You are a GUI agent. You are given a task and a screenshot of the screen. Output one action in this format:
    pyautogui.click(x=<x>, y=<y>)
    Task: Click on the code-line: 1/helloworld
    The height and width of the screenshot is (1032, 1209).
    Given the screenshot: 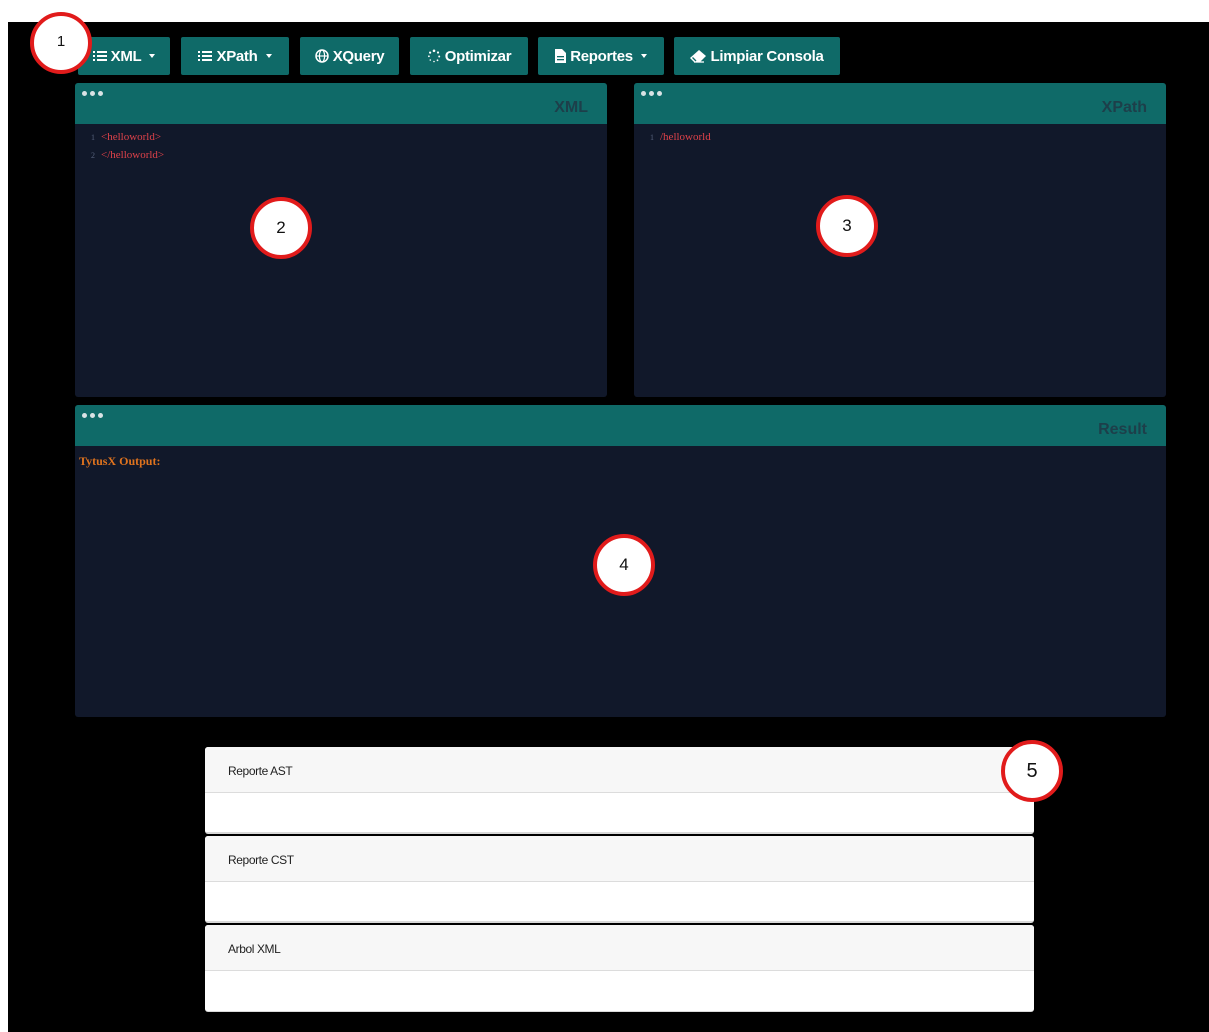 What is the action you would take?
    pyautogui.click(x=680, y=137)
    